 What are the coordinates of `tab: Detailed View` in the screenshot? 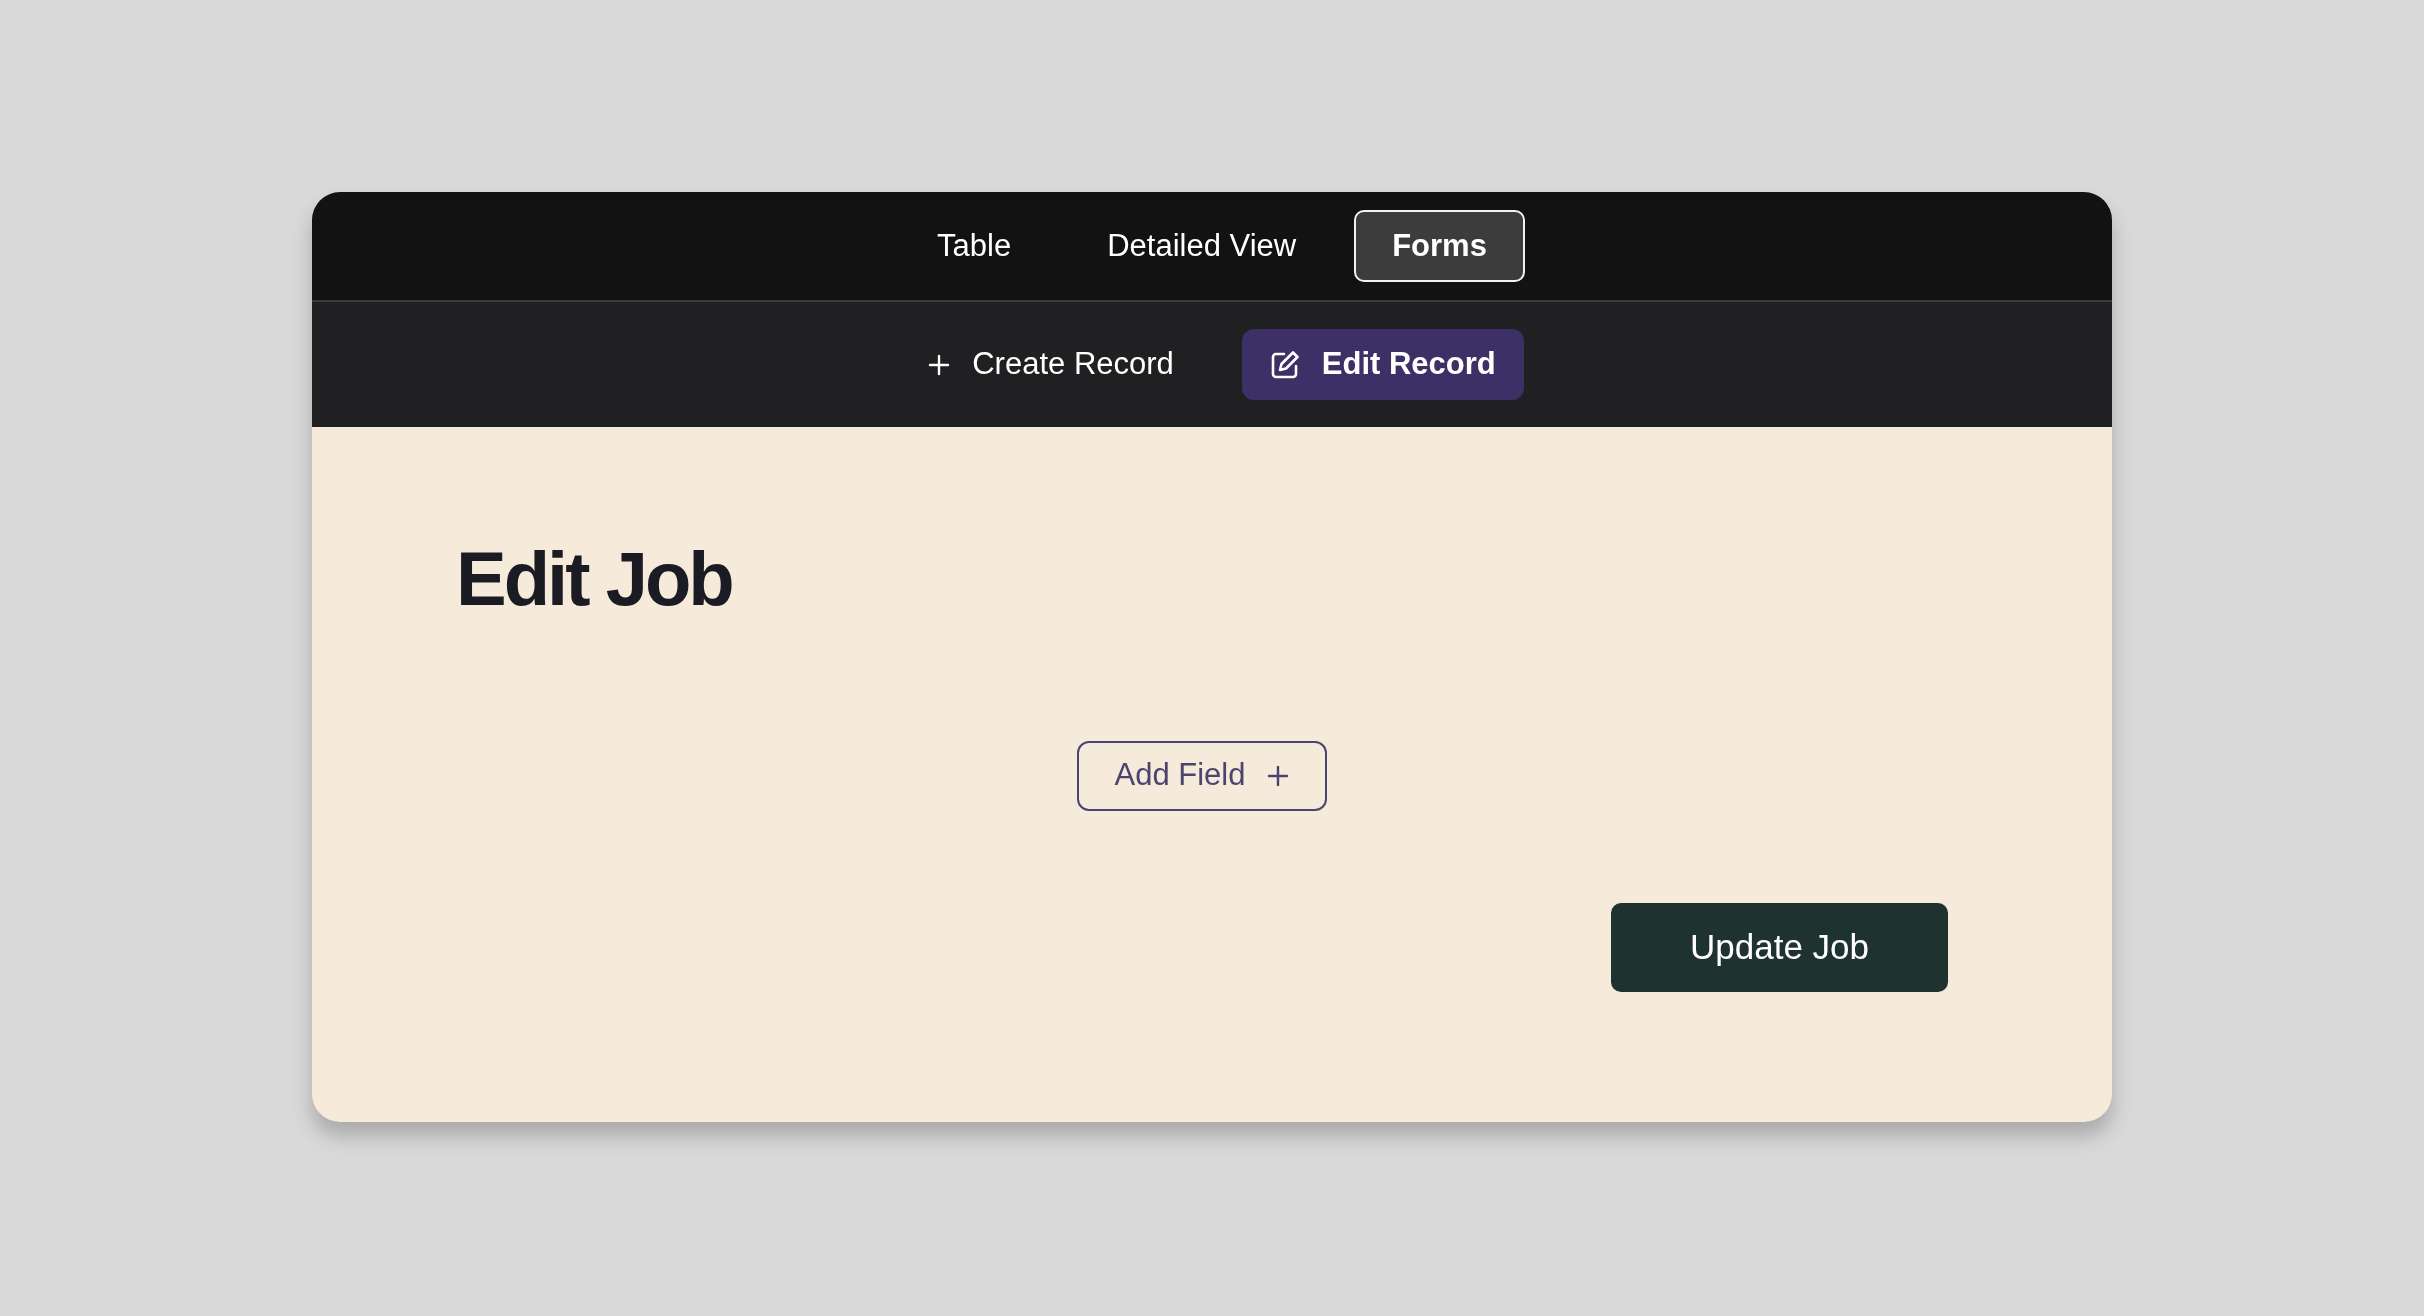 It's located at (1202, 246).